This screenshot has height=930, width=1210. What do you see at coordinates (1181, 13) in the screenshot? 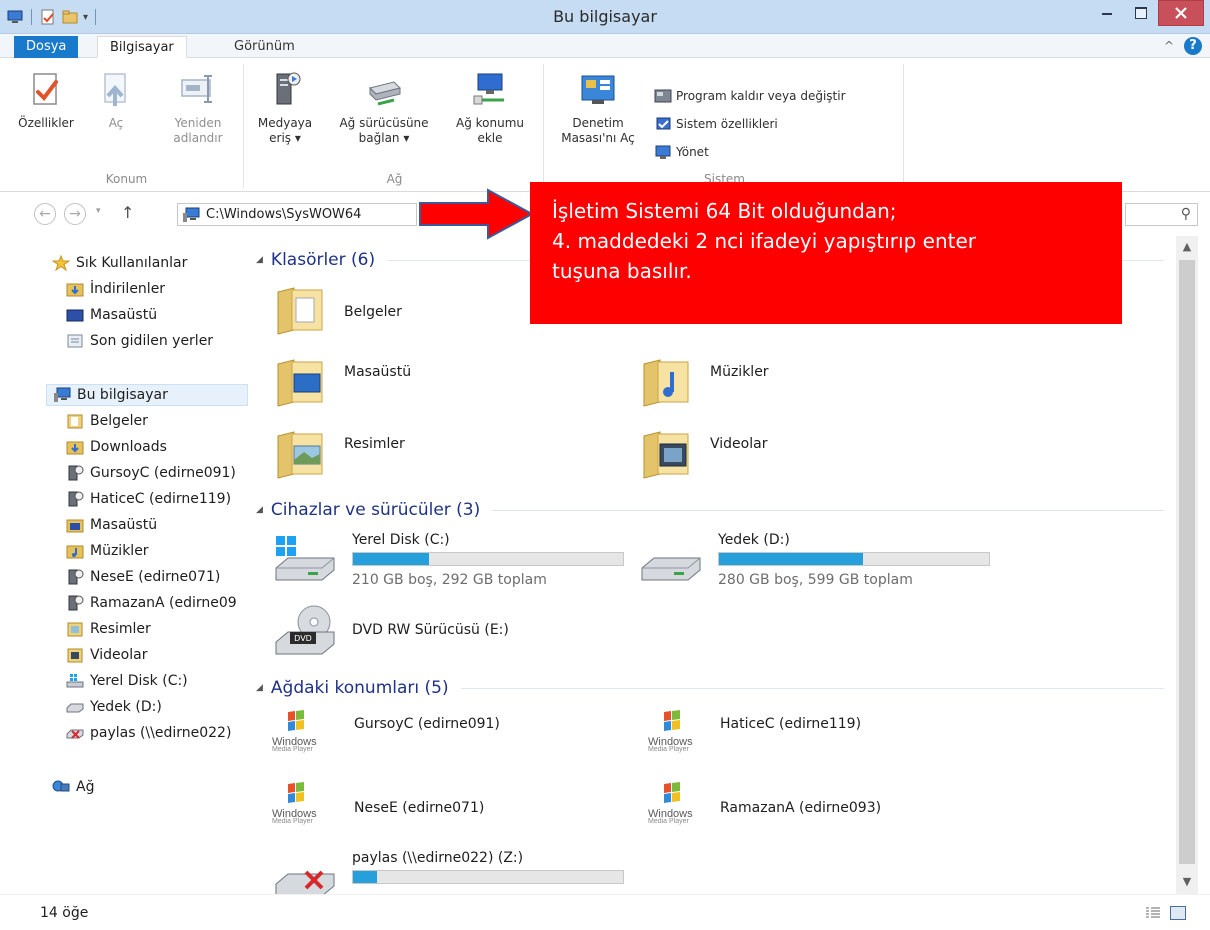
I see `close-button` at bounding box center [1181, 13].